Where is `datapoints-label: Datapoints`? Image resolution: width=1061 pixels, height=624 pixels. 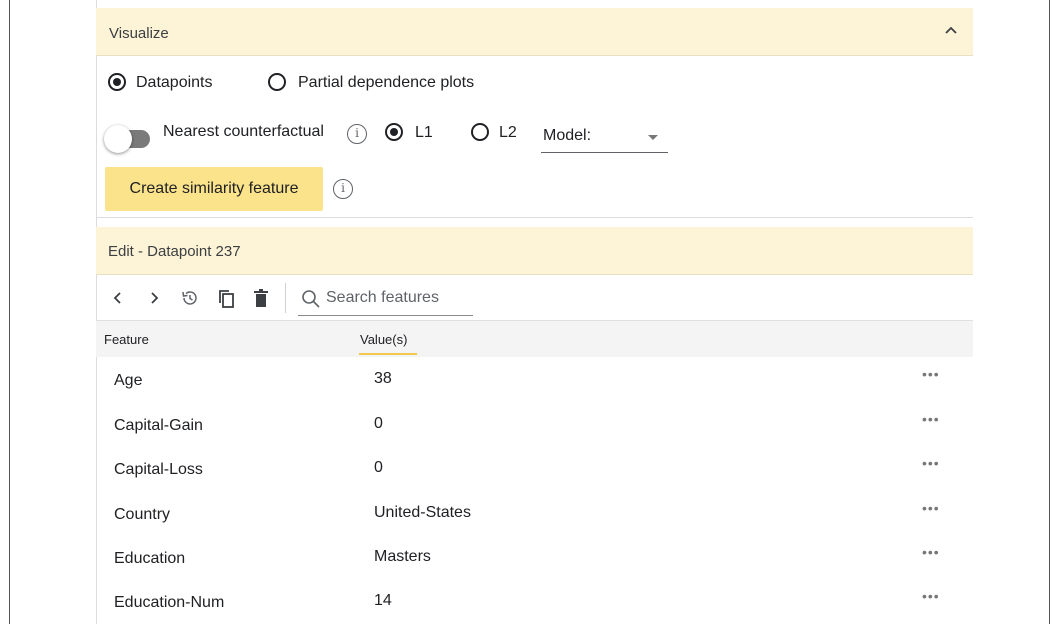 datapoints-label: Datapoints is located at coordinates (174, 83).